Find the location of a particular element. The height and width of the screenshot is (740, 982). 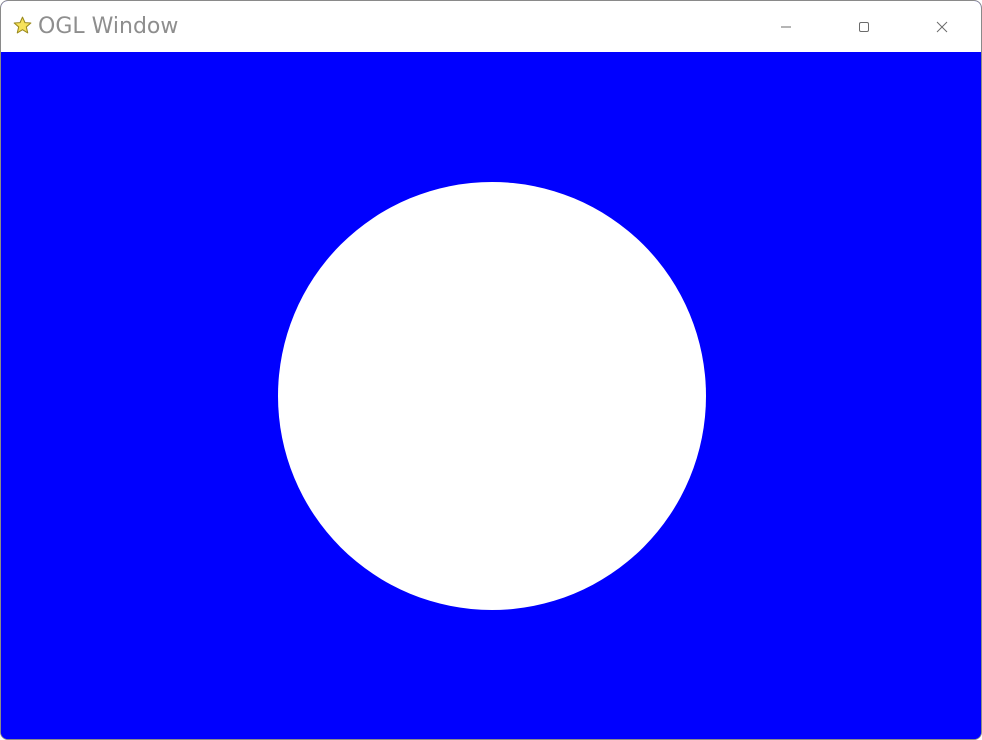

close-button is located at coordinates (942, 26).